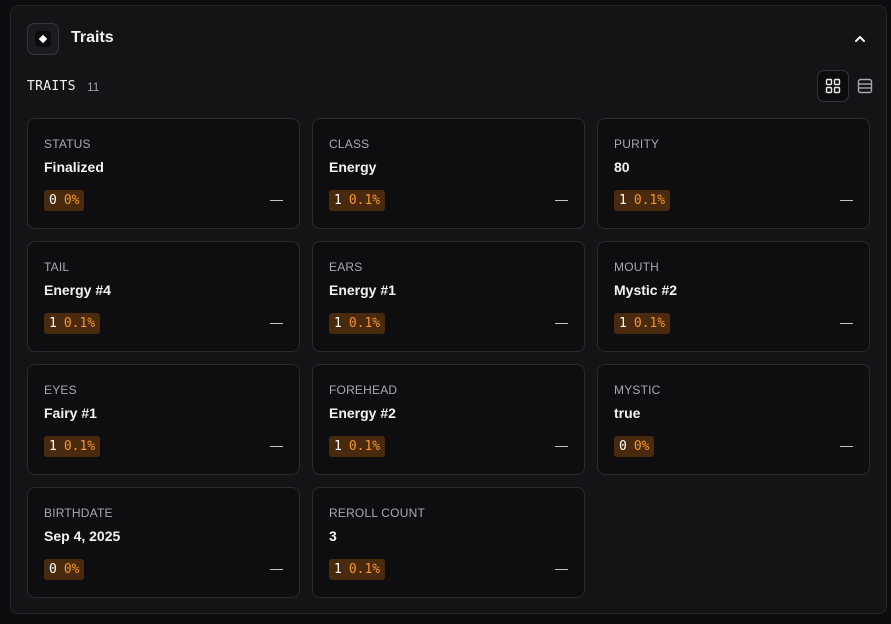 The image size is (891, 624). Describe the element at coordinates (60, 390) in the screenshot. I see `trait-label: EYES` at that location.